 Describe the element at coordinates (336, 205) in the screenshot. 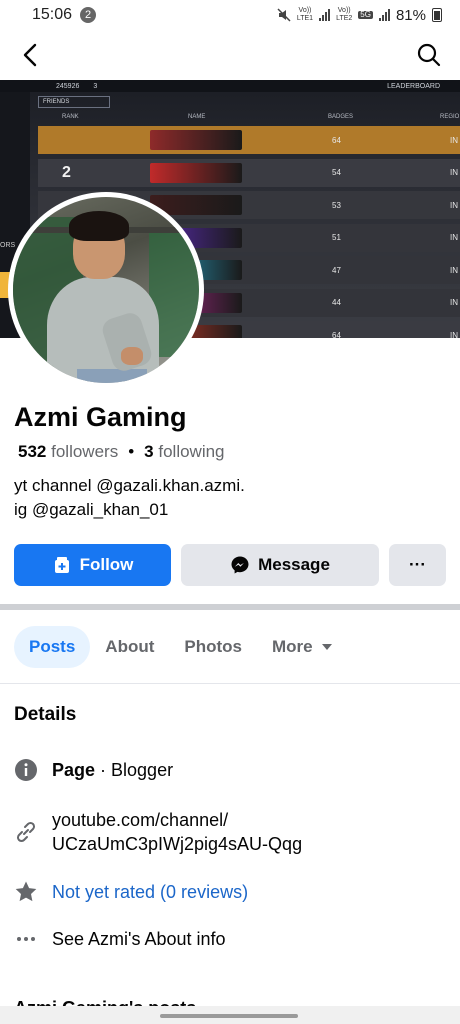

I see `cover-row-badges: 53` at that location.